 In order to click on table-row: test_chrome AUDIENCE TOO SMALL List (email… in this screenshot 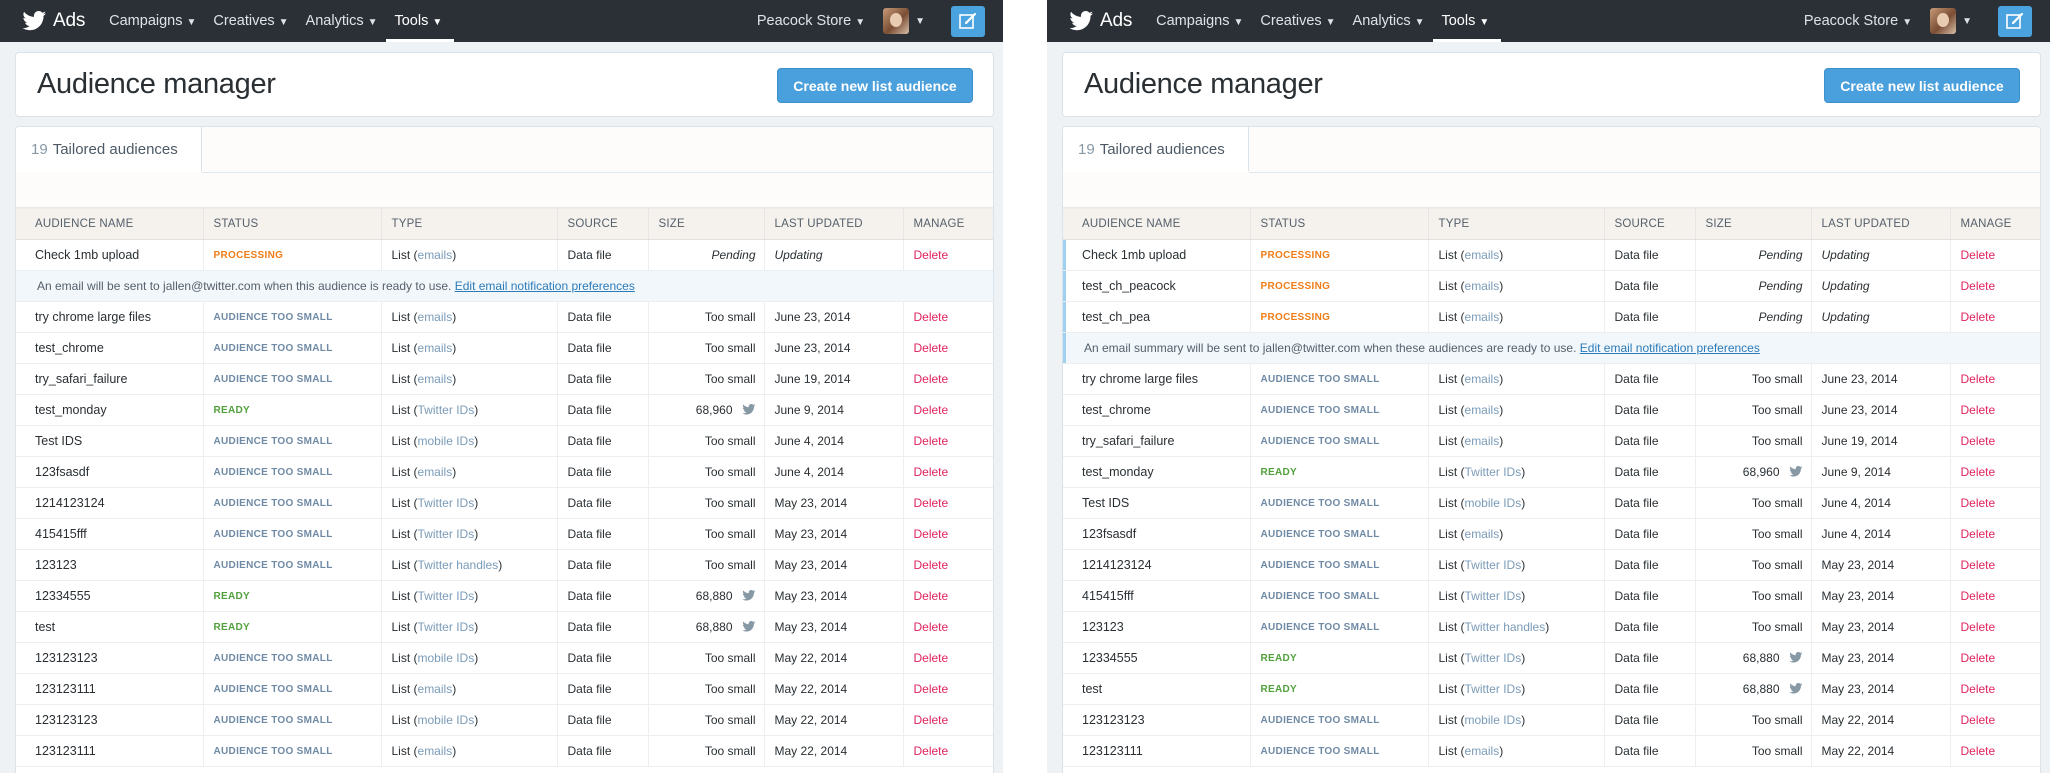, I will do `click(1551, 410)`.